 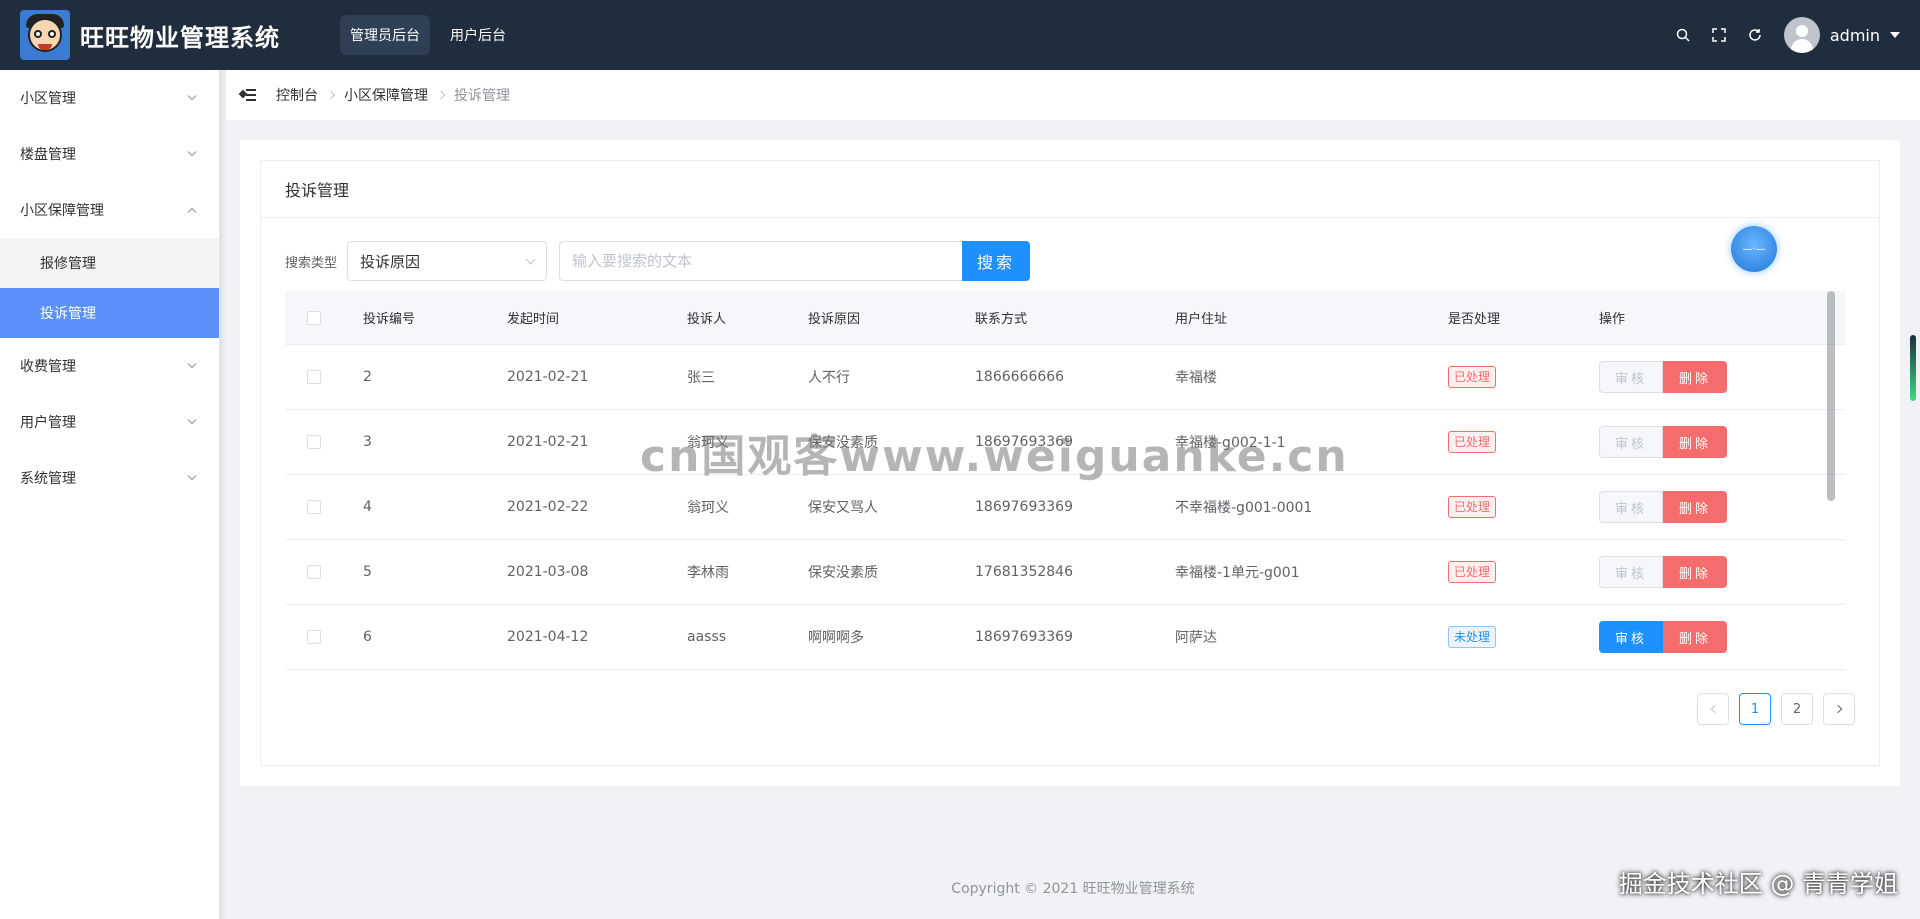 I want to click on panel-title: 投诉管理, so click(x=1070, y=189).